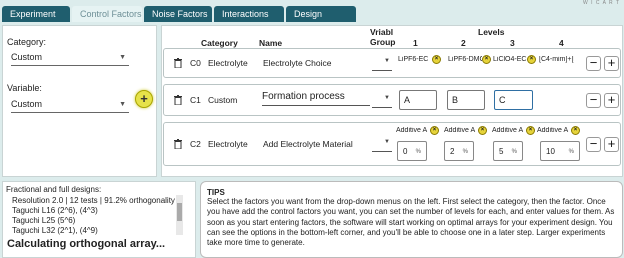 The image size is (624, 258). I want to click on level-4-chip: [C4-mim]+[B, so click(556, 59).